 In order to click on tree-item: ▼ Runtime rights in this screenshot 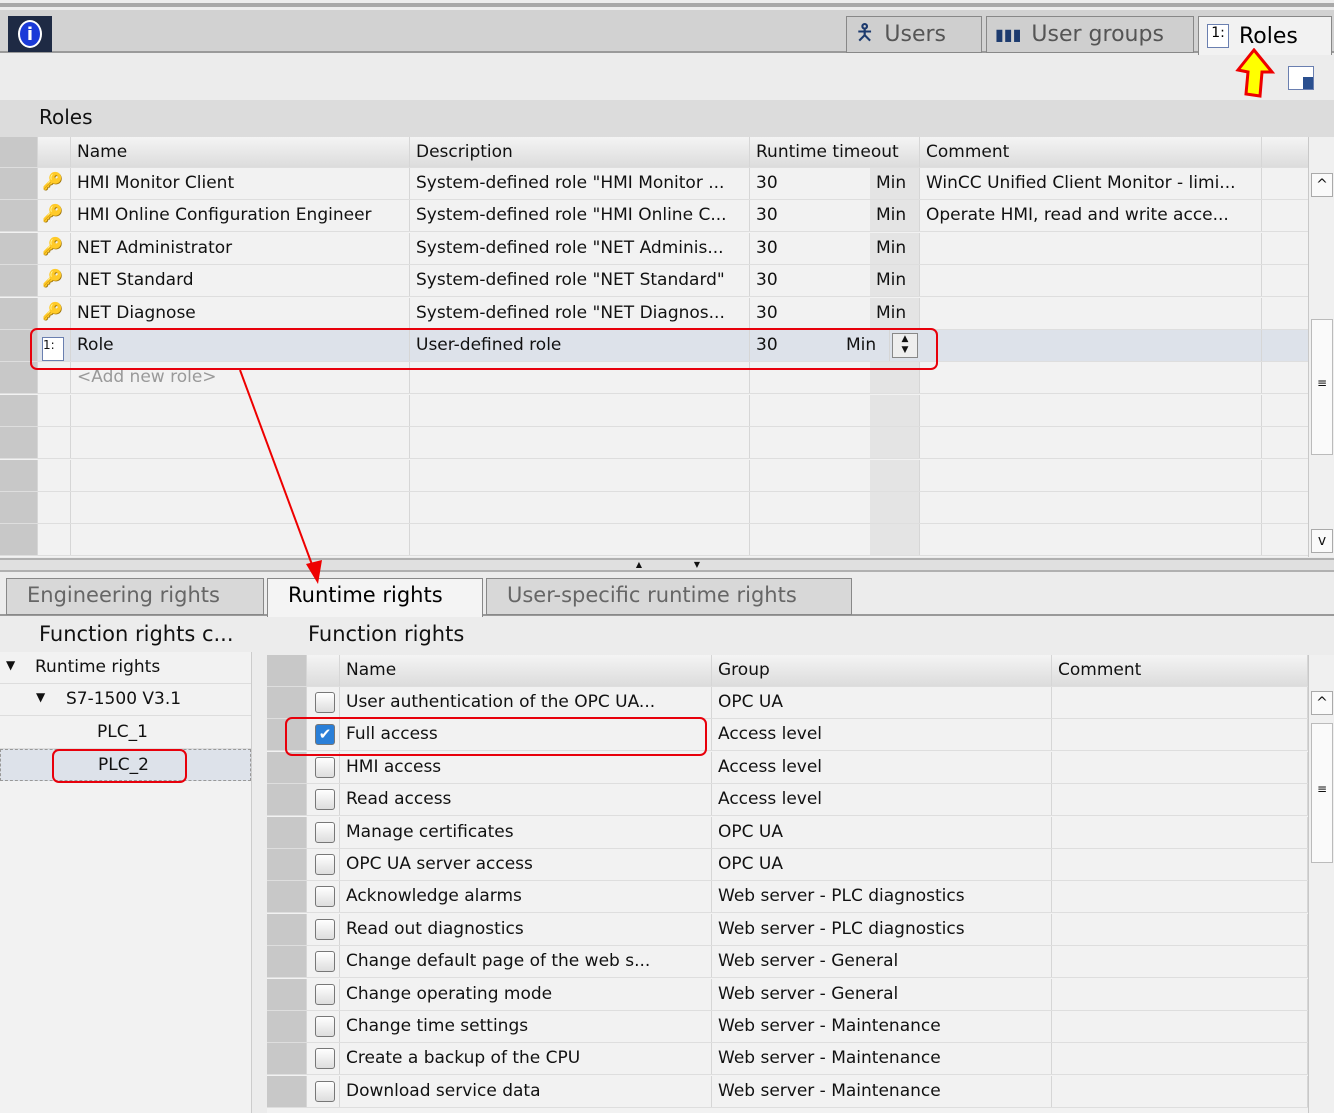, I will do `click(125, 668)`.